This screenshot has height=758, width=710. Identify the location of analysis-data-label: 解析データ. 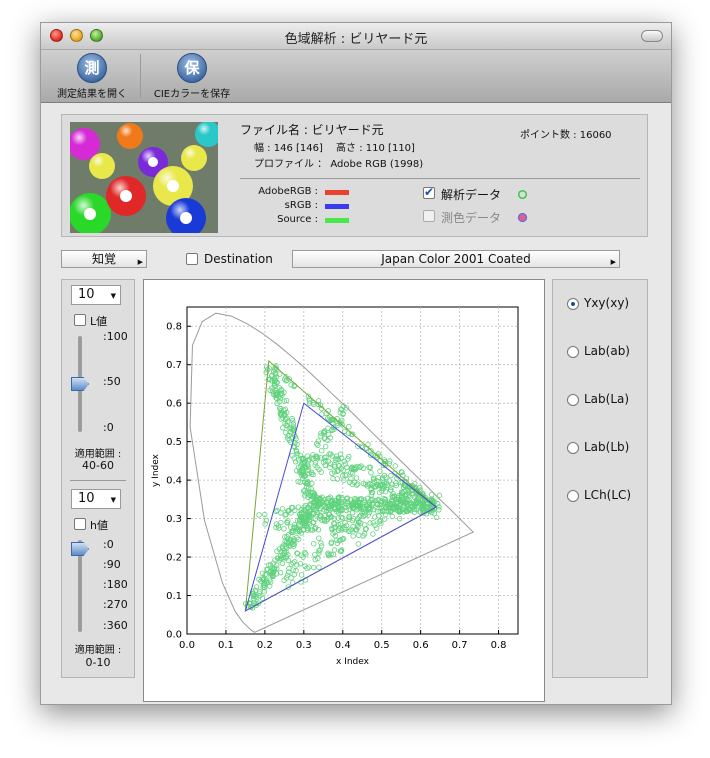
(471, 195).